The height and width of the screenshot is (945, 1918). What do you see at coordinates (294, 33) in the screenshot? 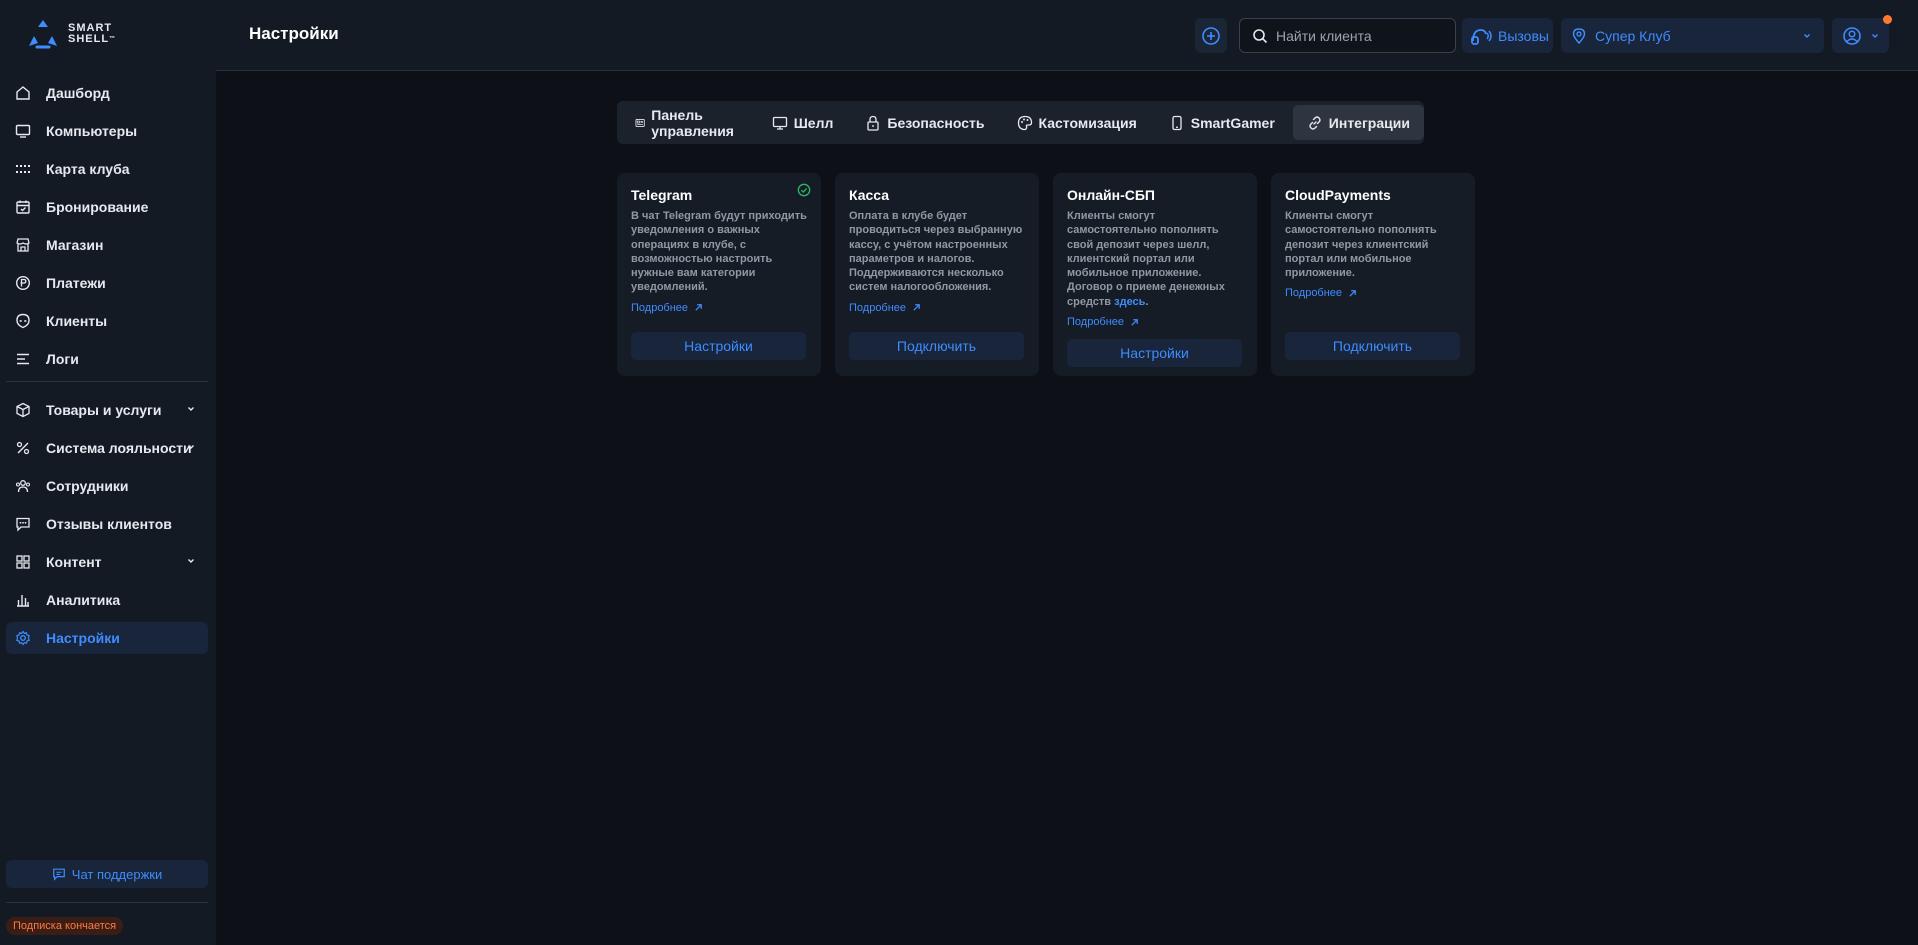
I see `page-title: Настройки` at bounding box center [294, 33].